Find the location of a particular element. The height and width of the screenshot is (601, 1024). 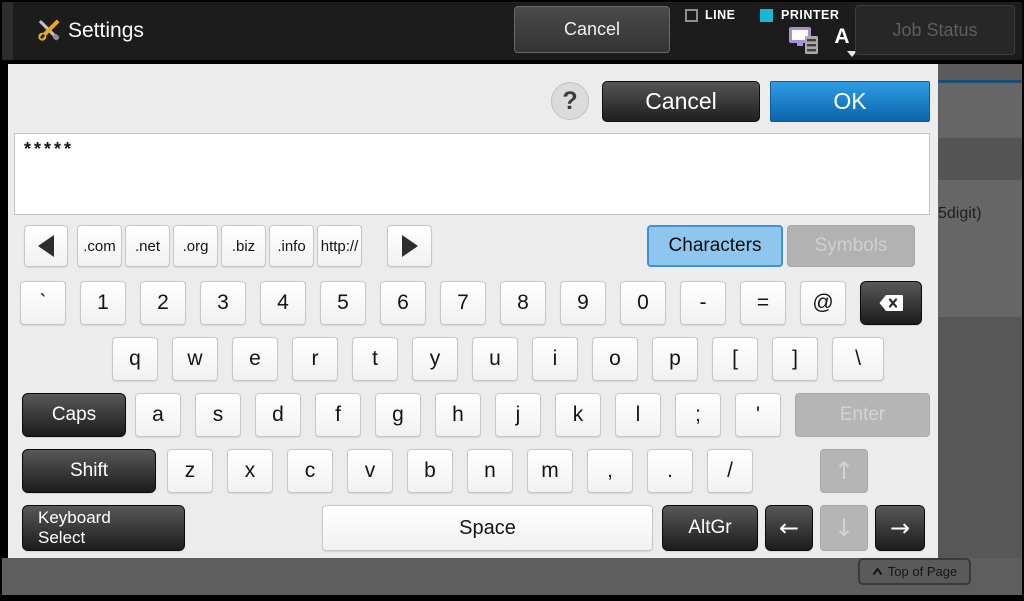

help-button: ? is located at coordinates (570, 101).